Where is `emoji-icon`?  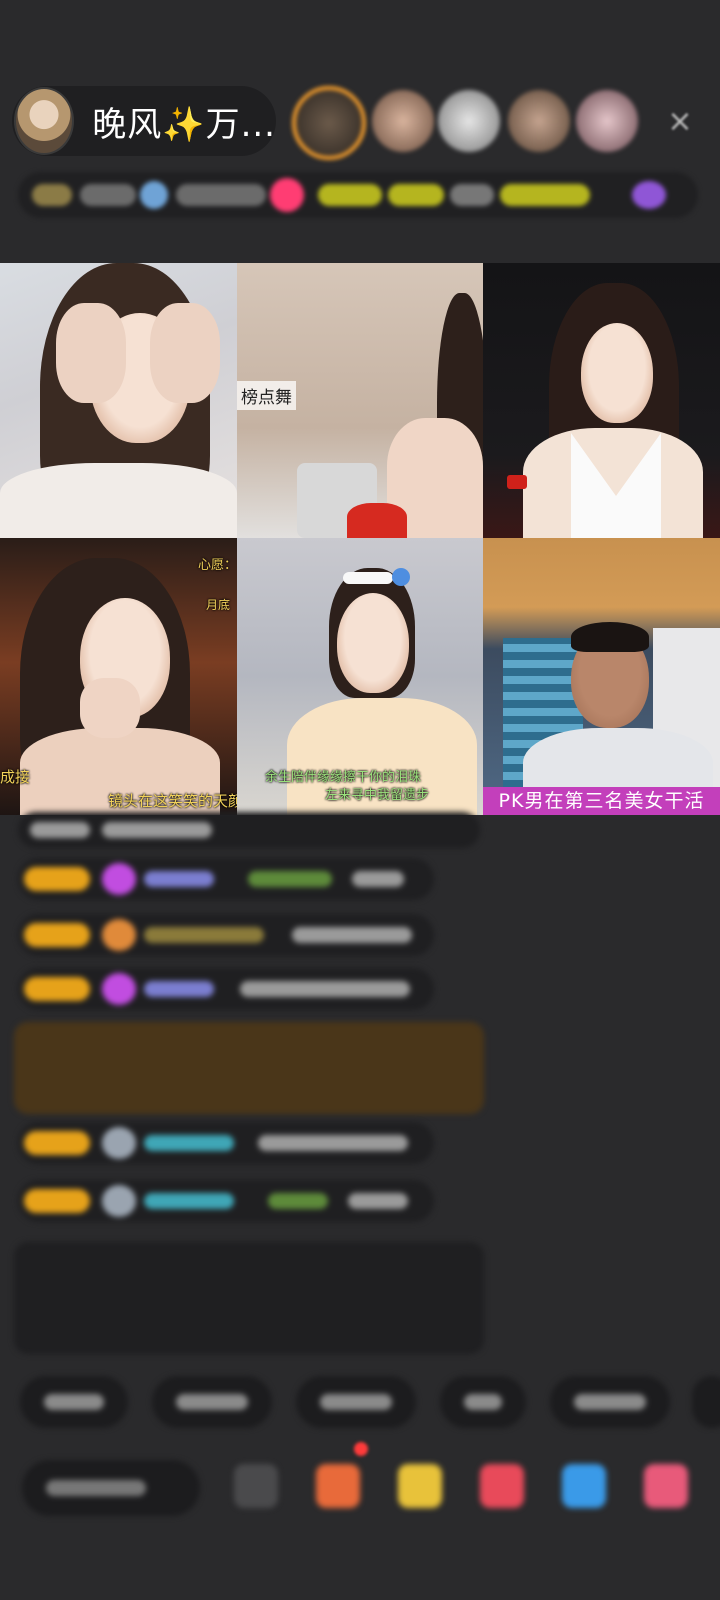 emoji-icon is located at coordinates (256, 1486).